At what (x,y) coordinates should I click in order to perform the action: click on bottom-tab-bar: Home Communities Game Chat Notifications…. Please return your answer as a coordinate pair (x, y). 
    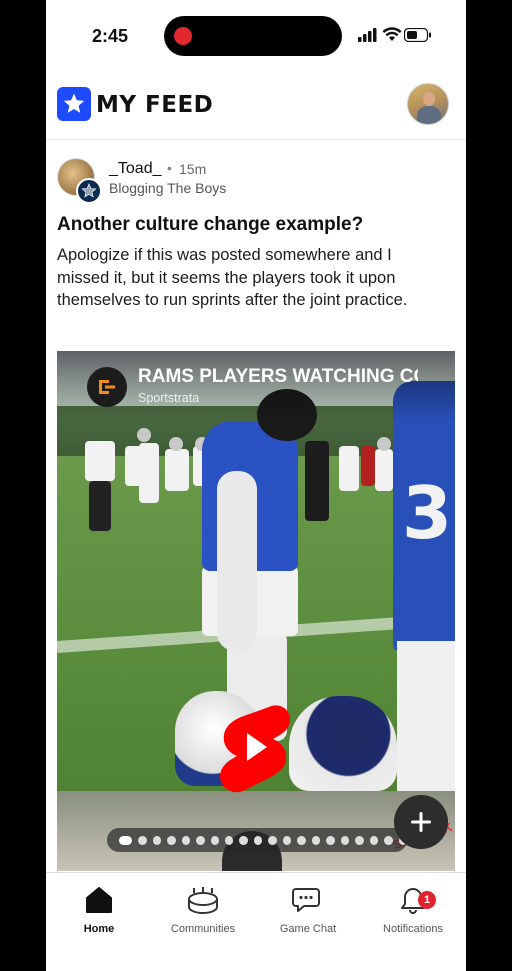
    Looking at the image, I should click on (256, 921).